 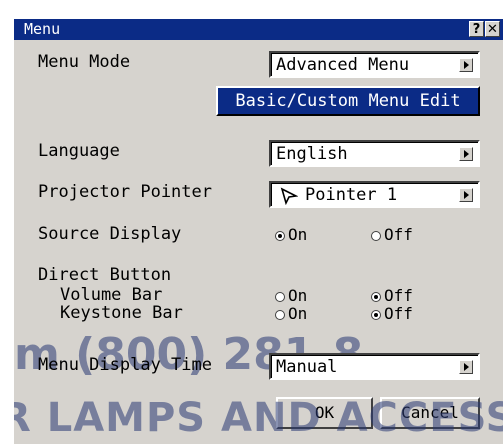 I want to click on projector-pointer-value: Pointer 1, so click(x=351, y=195).